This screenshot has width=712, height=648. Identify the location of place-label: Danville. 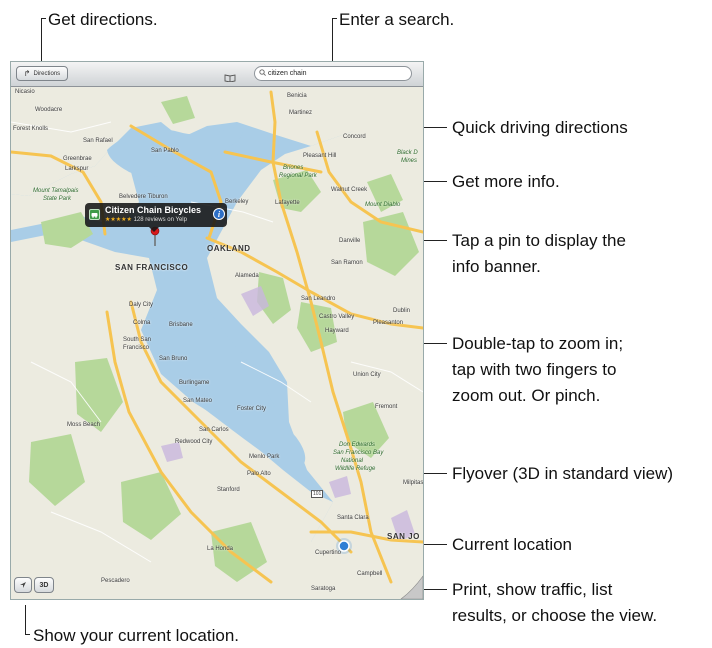
(350, 241).